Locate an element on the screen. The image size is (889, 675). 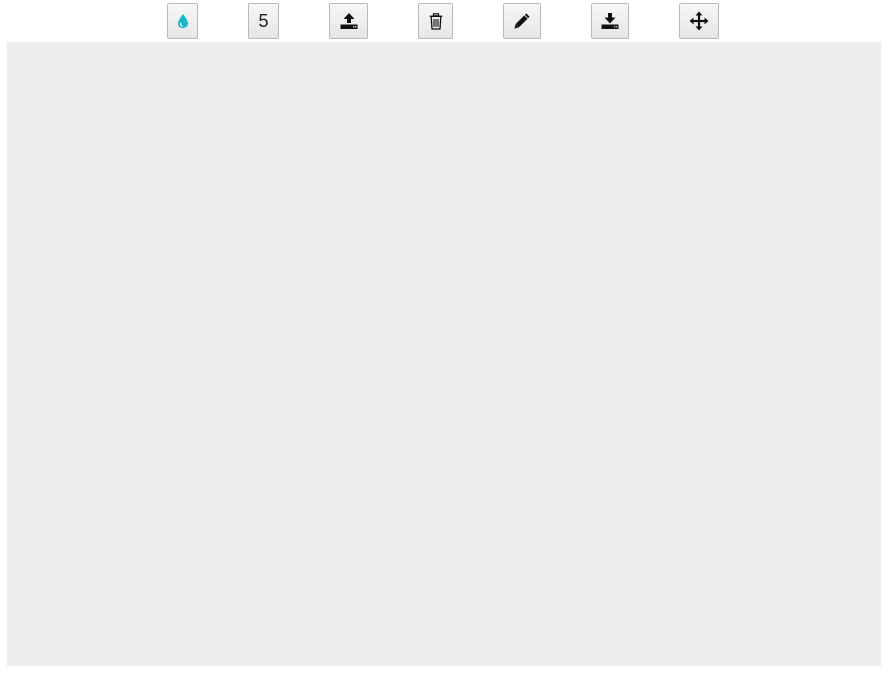
upload-icon is located at coordinates (349, 21).